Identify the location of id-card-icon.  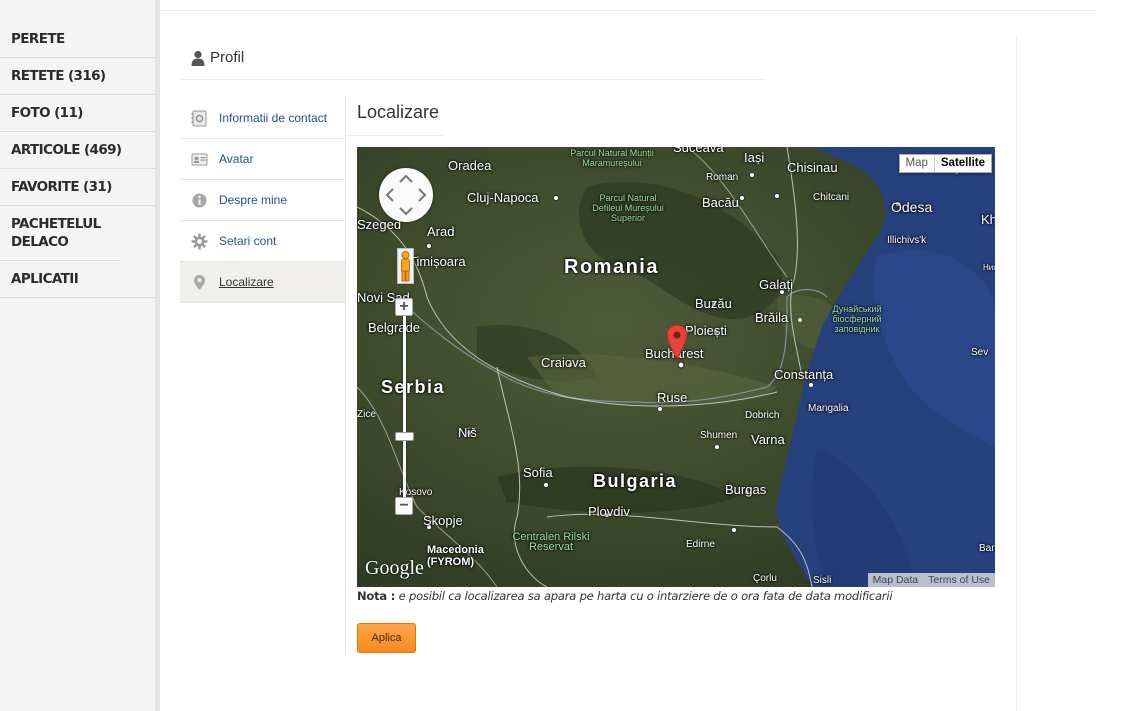
(199, 159).